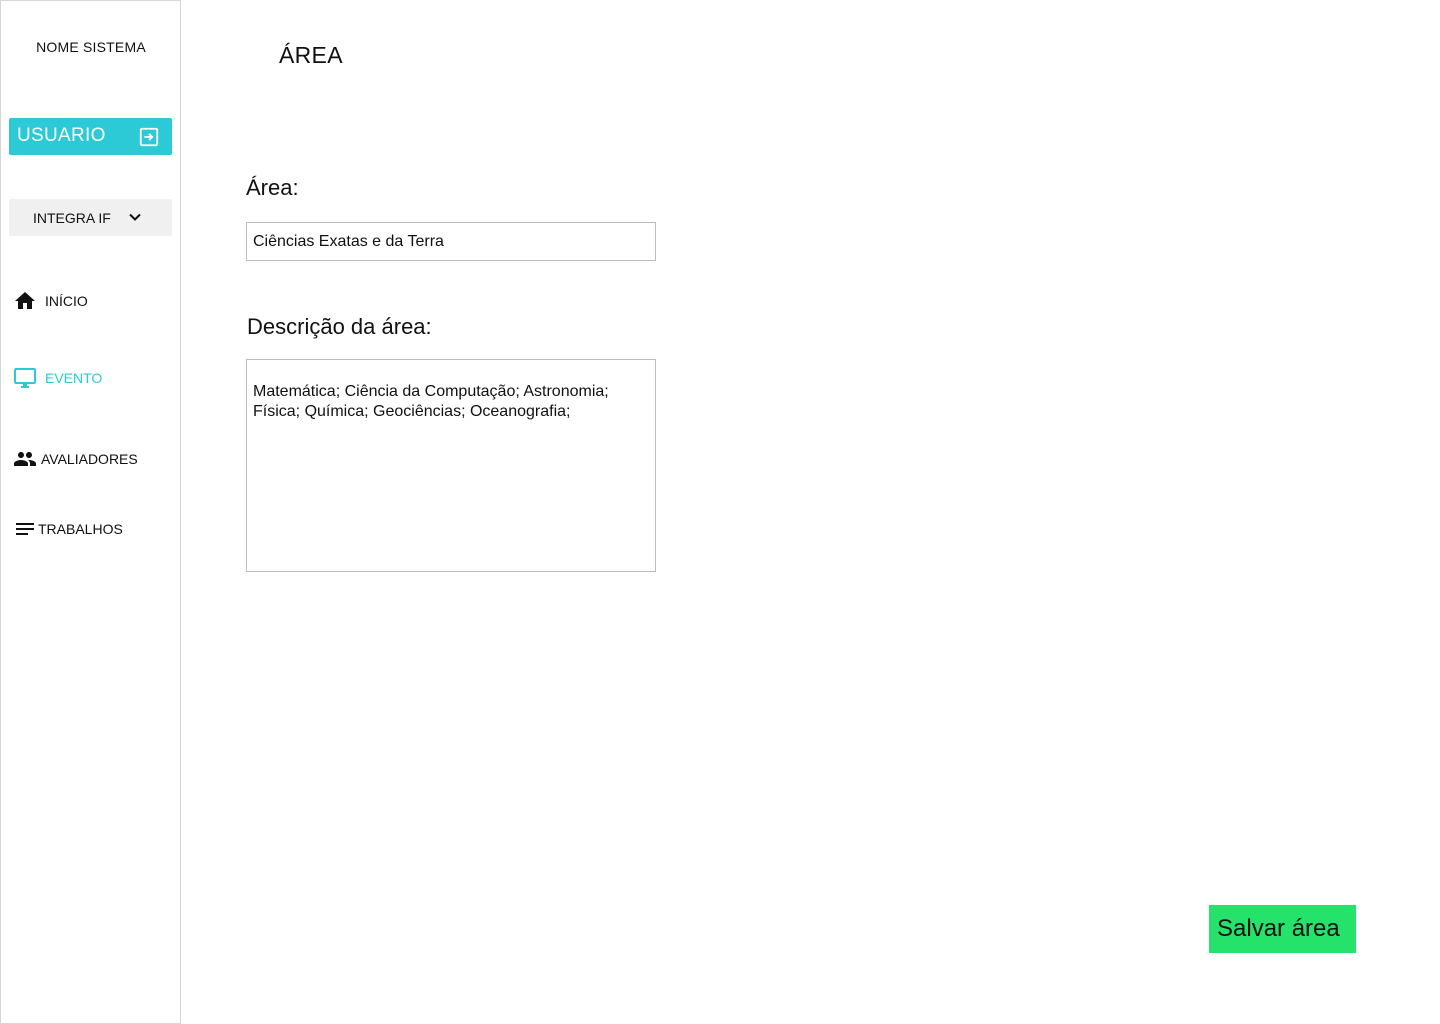 The width and height of the screenshot is (1440, 1024). Describe the element at coordinates (66, 301) in the screenshot. I see `nav-item-label: INÍCIO` at that location.